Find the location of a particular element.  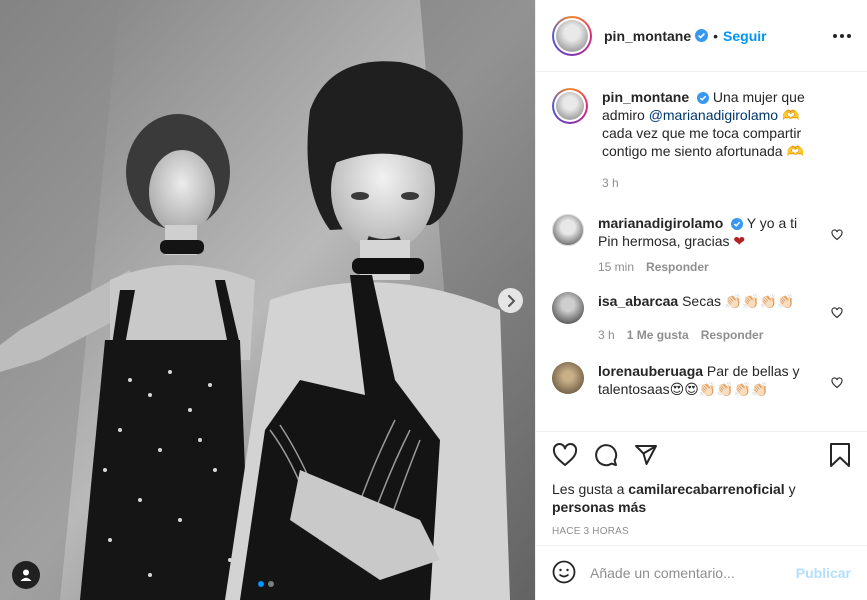

comment-text: Secas 👏🏻👏🏻👏🏻👏🏻 is located at coordinates (738, 301).